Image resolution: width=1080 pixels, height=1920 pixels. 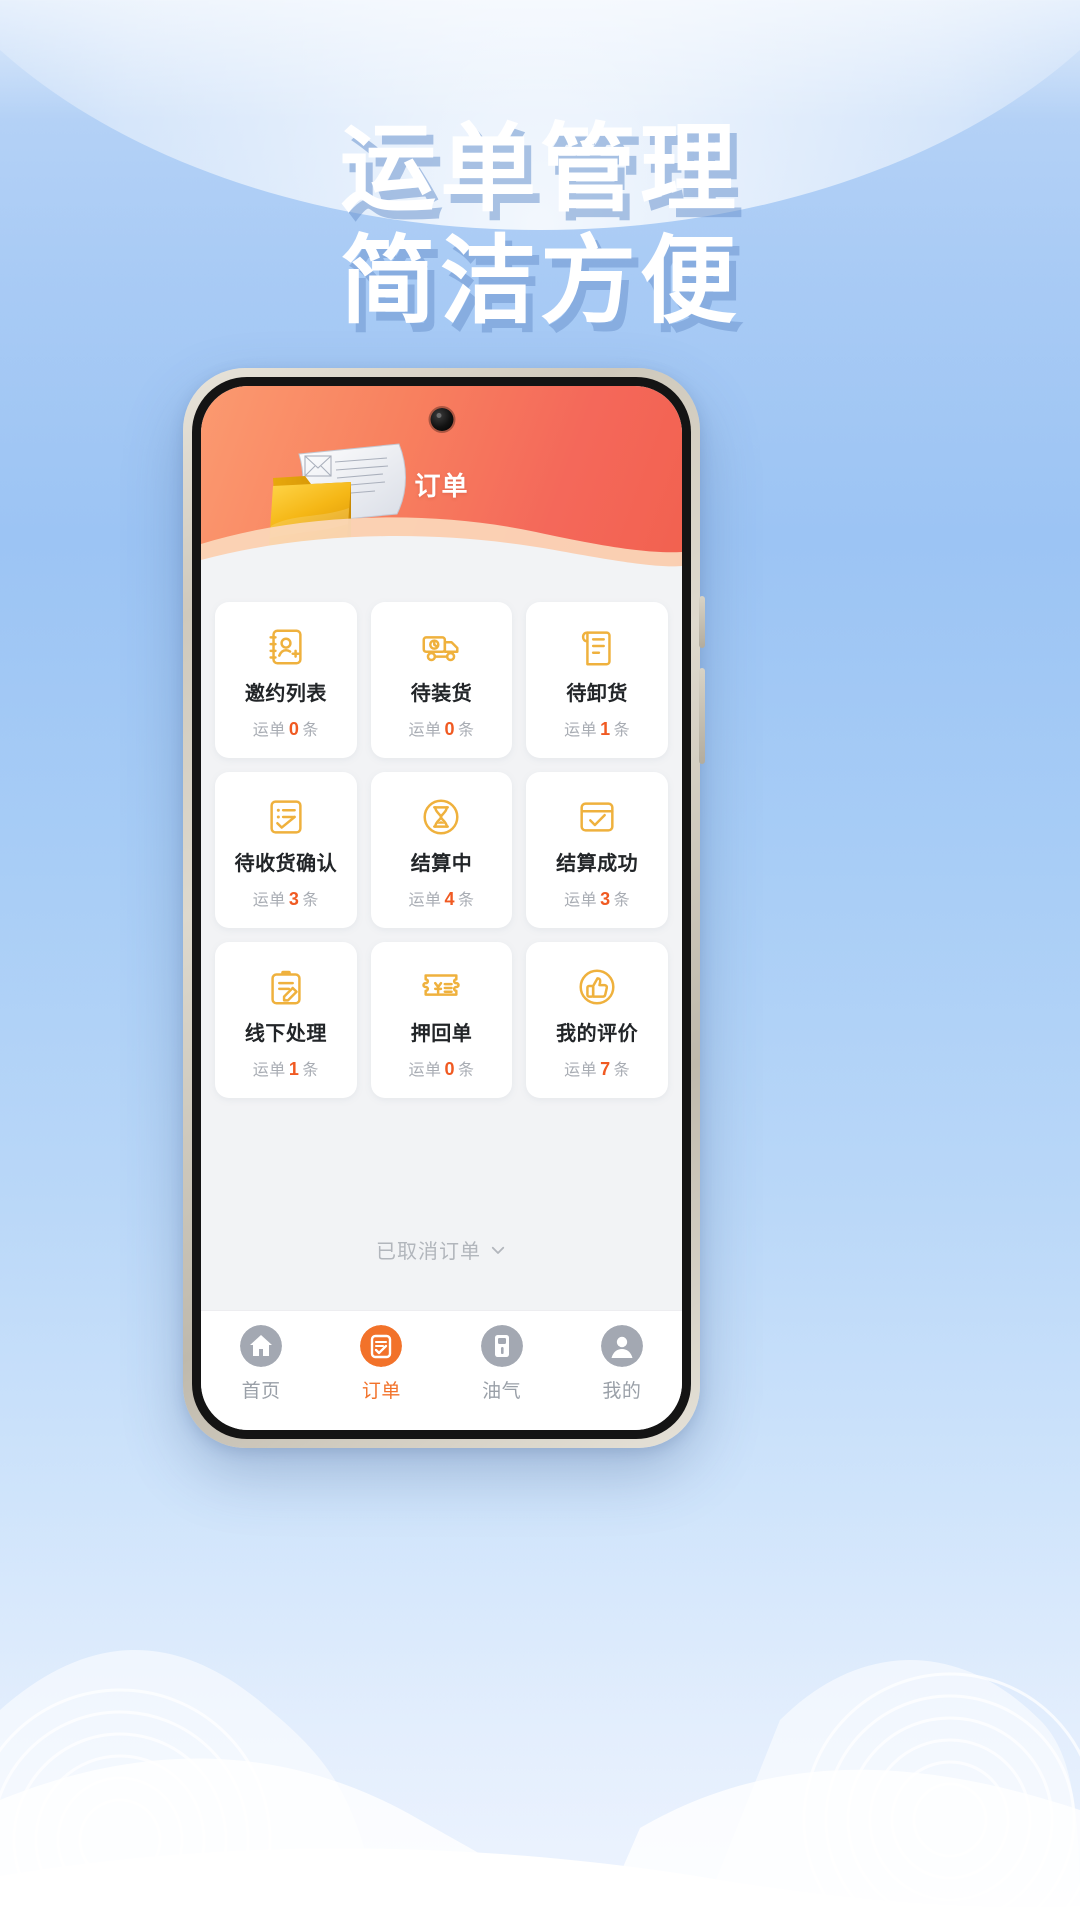 I want to click on grid-card-count: 运单 7 条, so click(x=597, y=1068).